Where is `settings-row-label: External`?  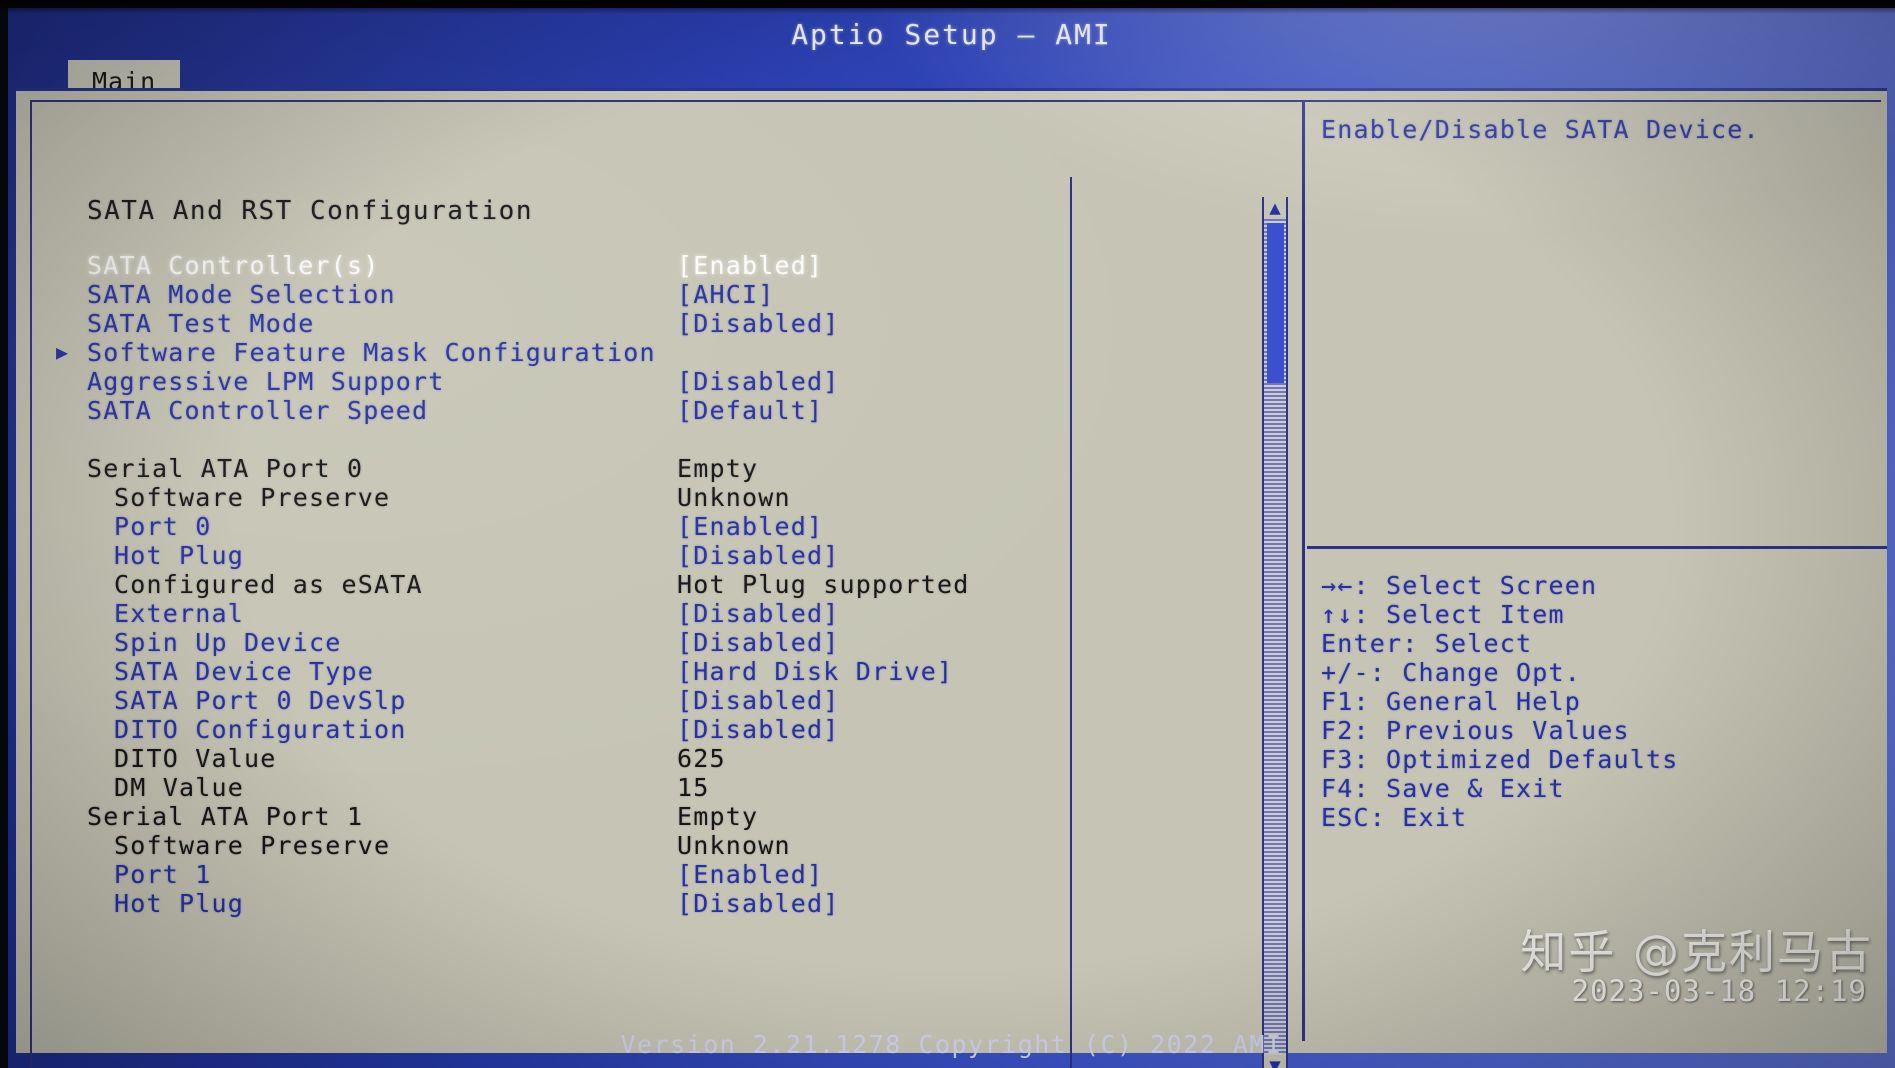
settings-row-label: External is located at coordinates (179, 613).